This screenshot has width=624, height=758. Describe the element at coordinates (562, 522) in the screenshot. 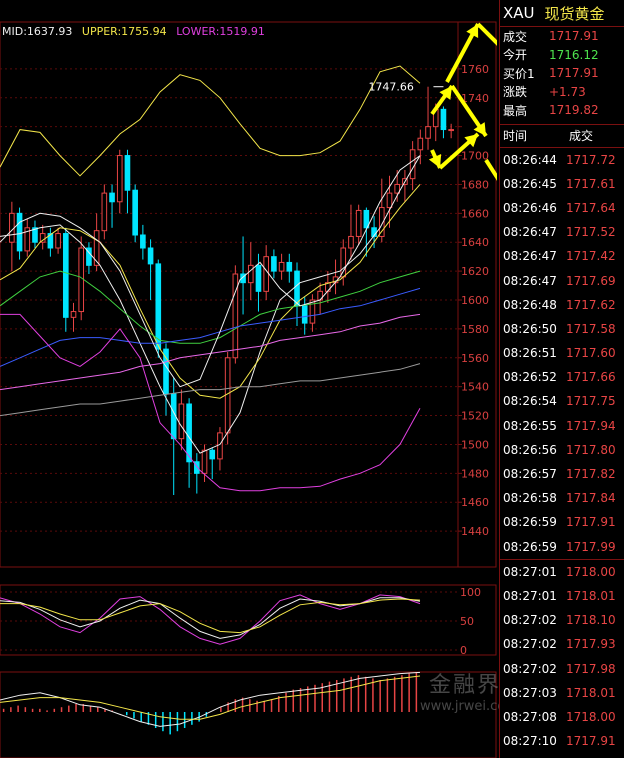

I see `trade-row: 08:26:59 1717.91` at that location.